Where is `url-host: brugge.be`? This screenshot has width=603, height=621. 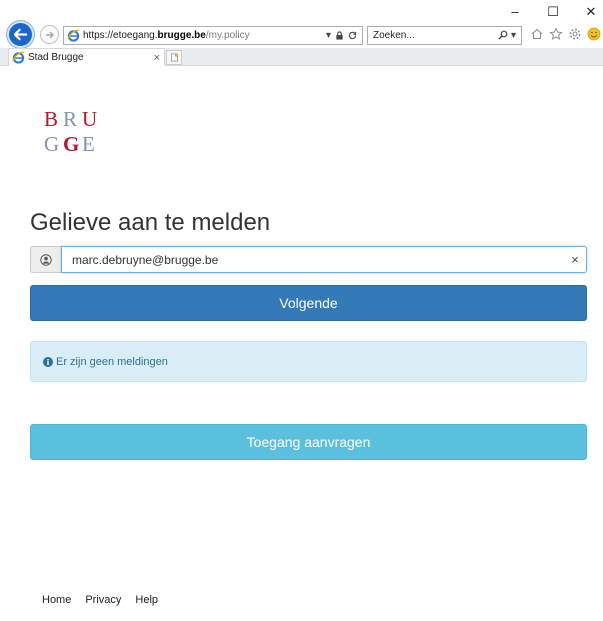 url-host: brugge.be is located at coordinates (181, 35).